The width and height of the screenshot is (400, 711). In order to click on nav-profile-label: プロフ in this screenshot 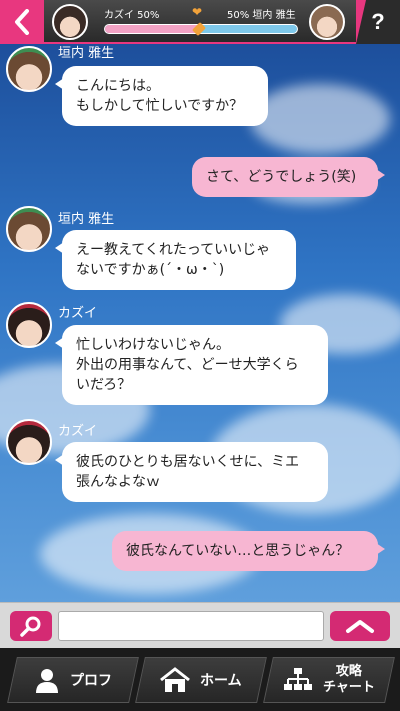, I will do `click(91, 681)`.